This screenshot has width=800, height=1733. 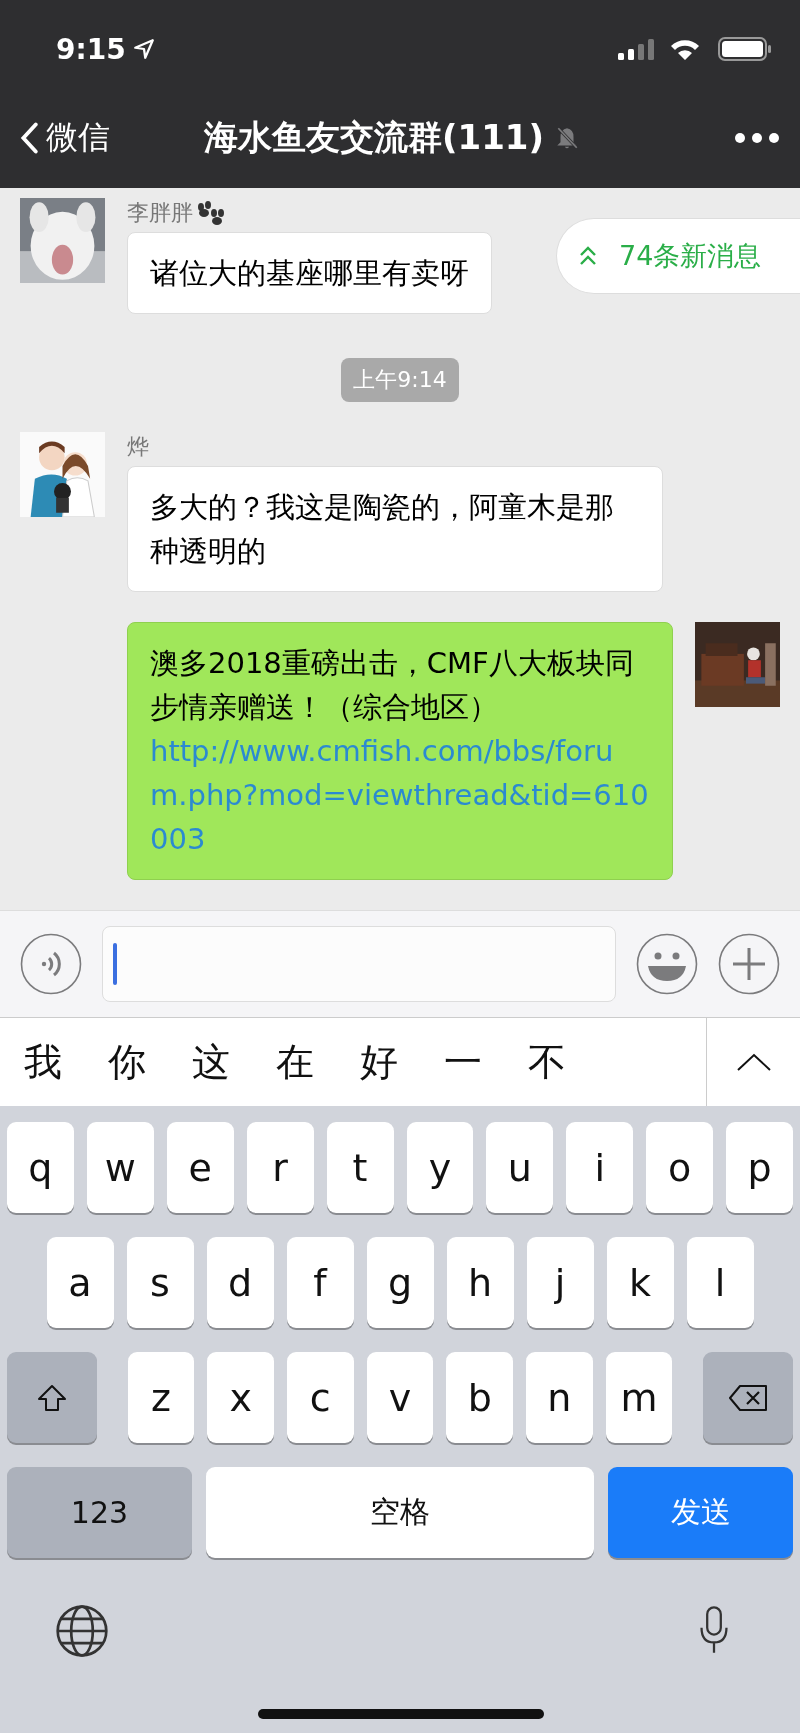 I want to click on paw-icon, so click(x=210, y=213).